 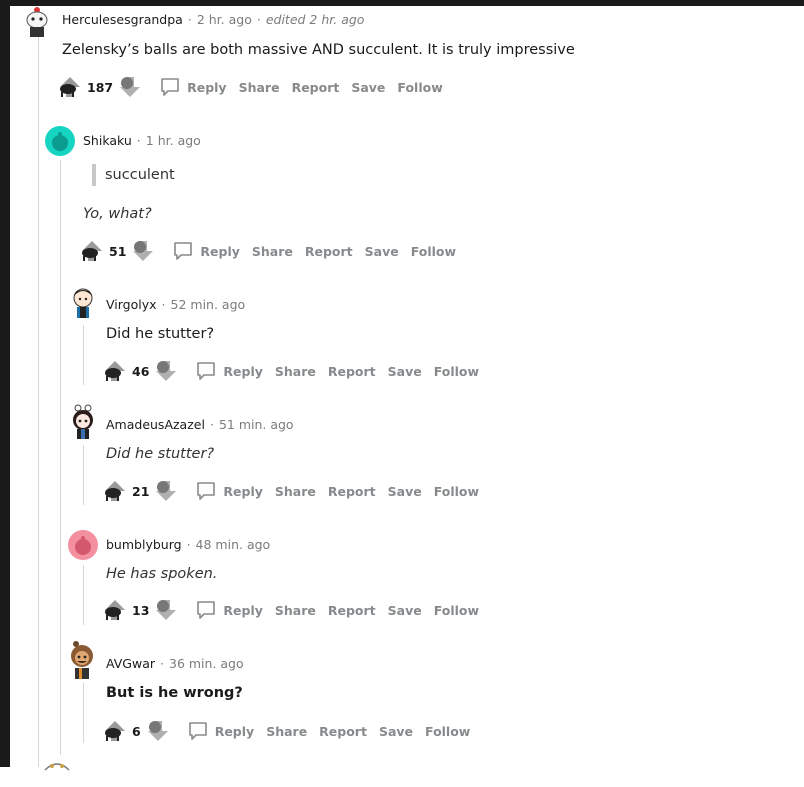 What do you see at coordinates (136, 731) in the screenshot?
I see `vote-score: 6` at bounding box center [136, 731].